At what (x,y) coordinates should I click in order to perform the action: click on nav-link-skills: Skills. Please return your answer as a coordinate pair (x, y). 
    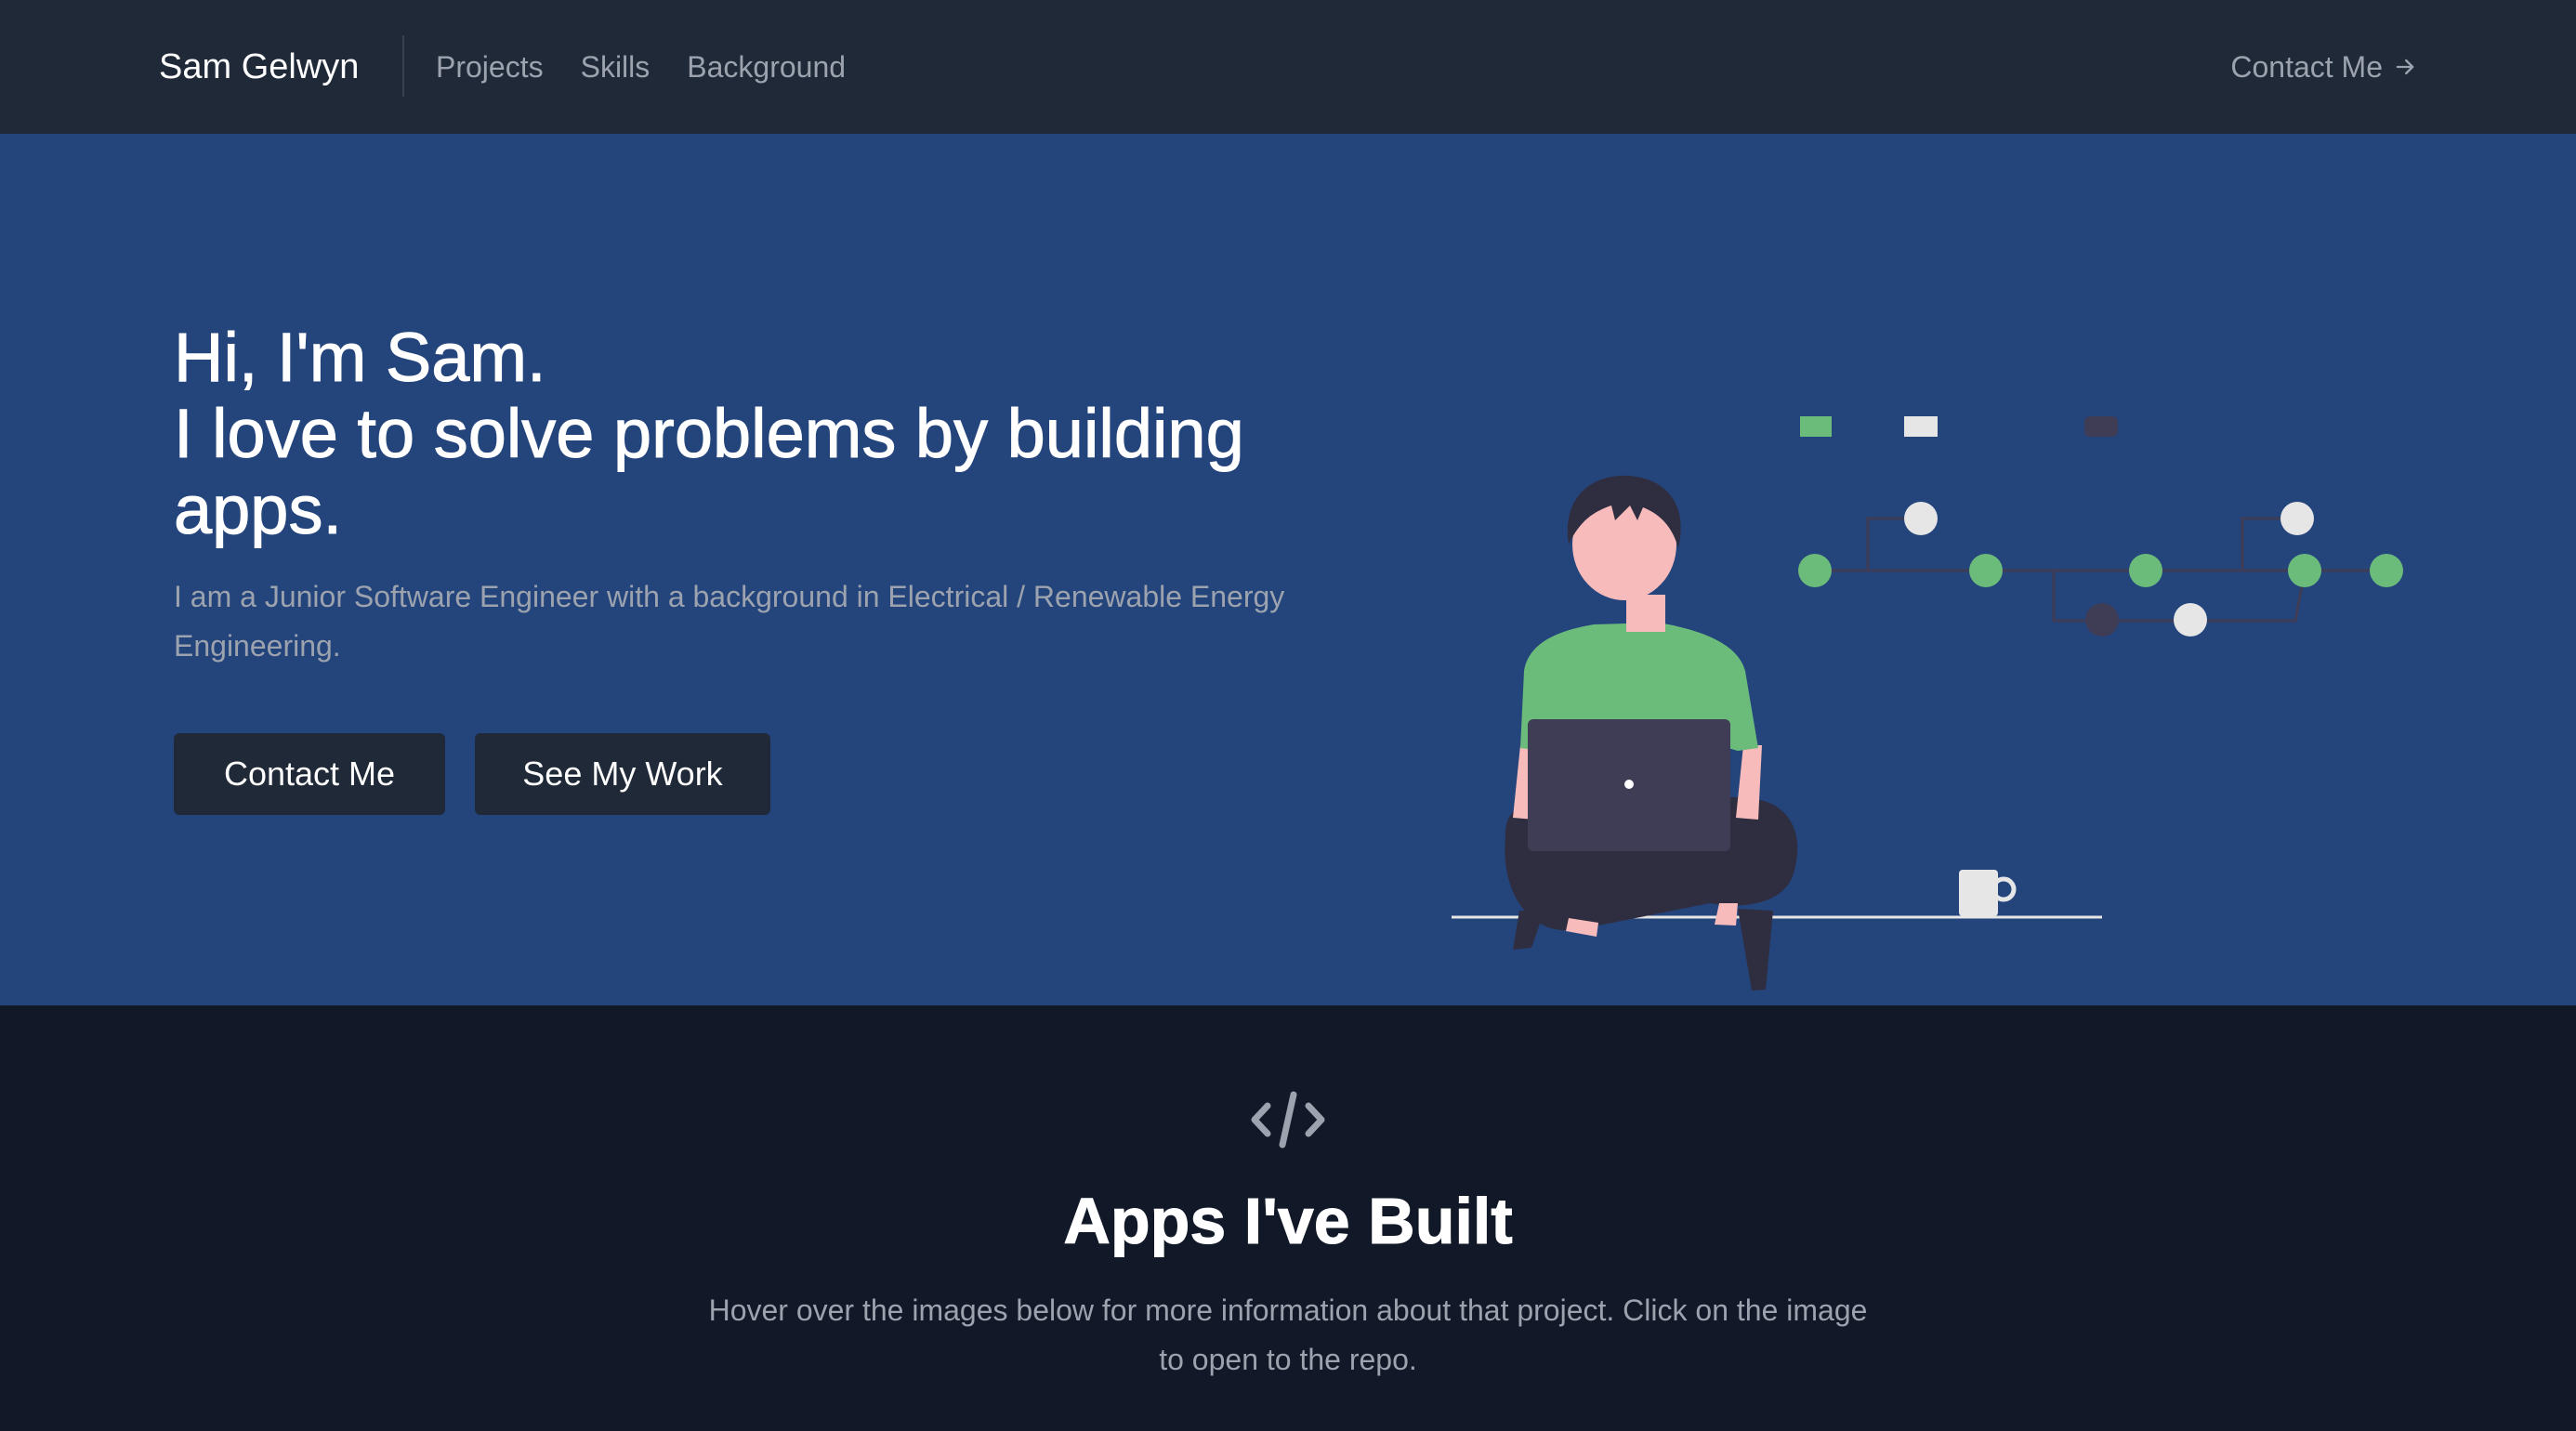
    Looking at the image, I should click on (616, 67).